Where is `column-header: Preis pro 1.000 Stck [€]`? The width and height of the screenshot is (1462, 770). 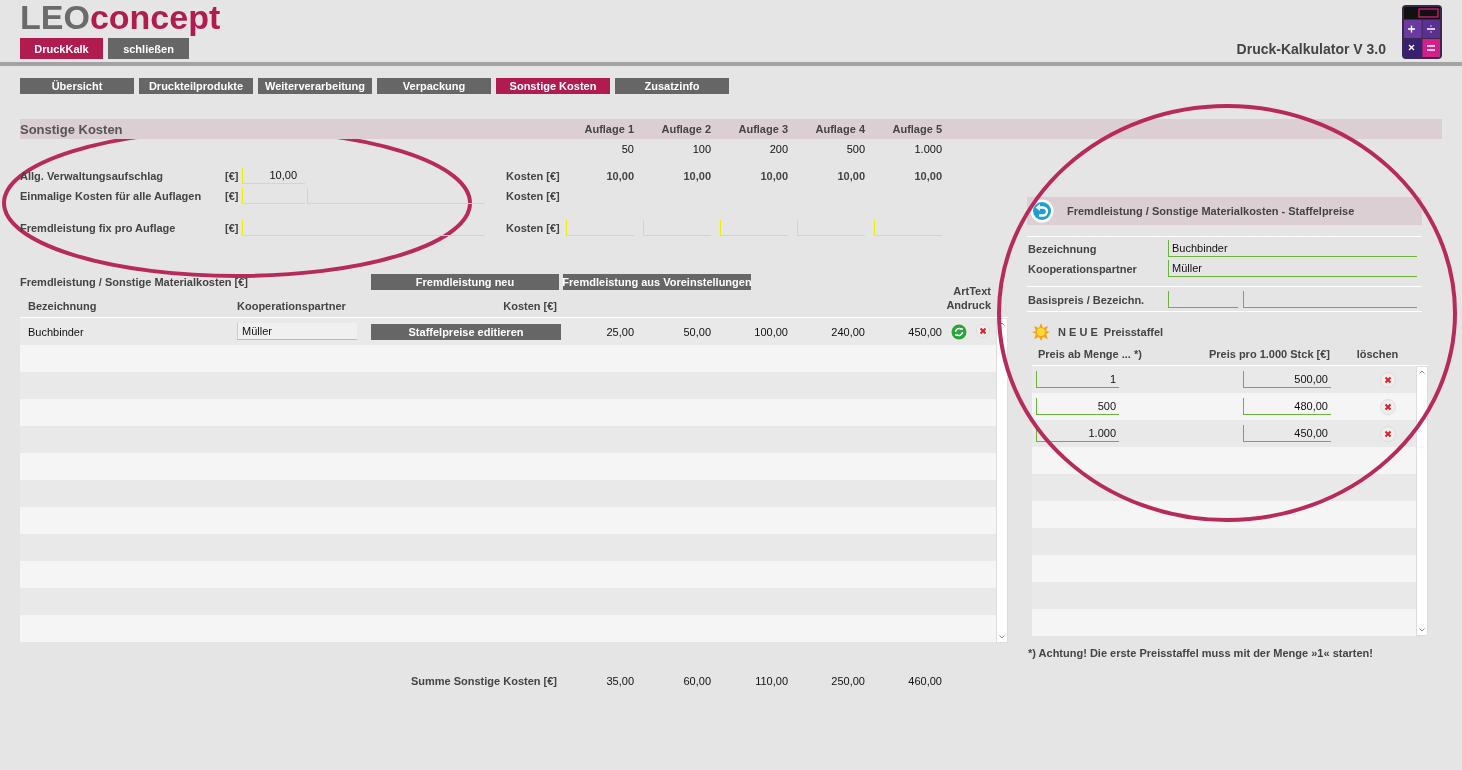 column-header: Preis pro 1.000 Stck [€] is located at coordinates (1268, 354).